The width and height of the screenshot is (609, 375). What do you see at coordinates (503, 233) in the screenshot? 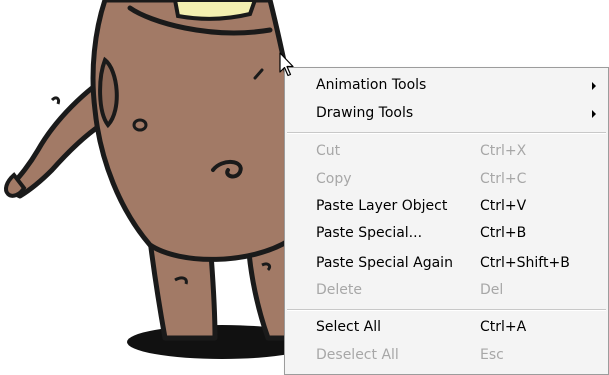
I see `menu-item-shortcut: Ctrl+B` at bounding box center [503, 233].